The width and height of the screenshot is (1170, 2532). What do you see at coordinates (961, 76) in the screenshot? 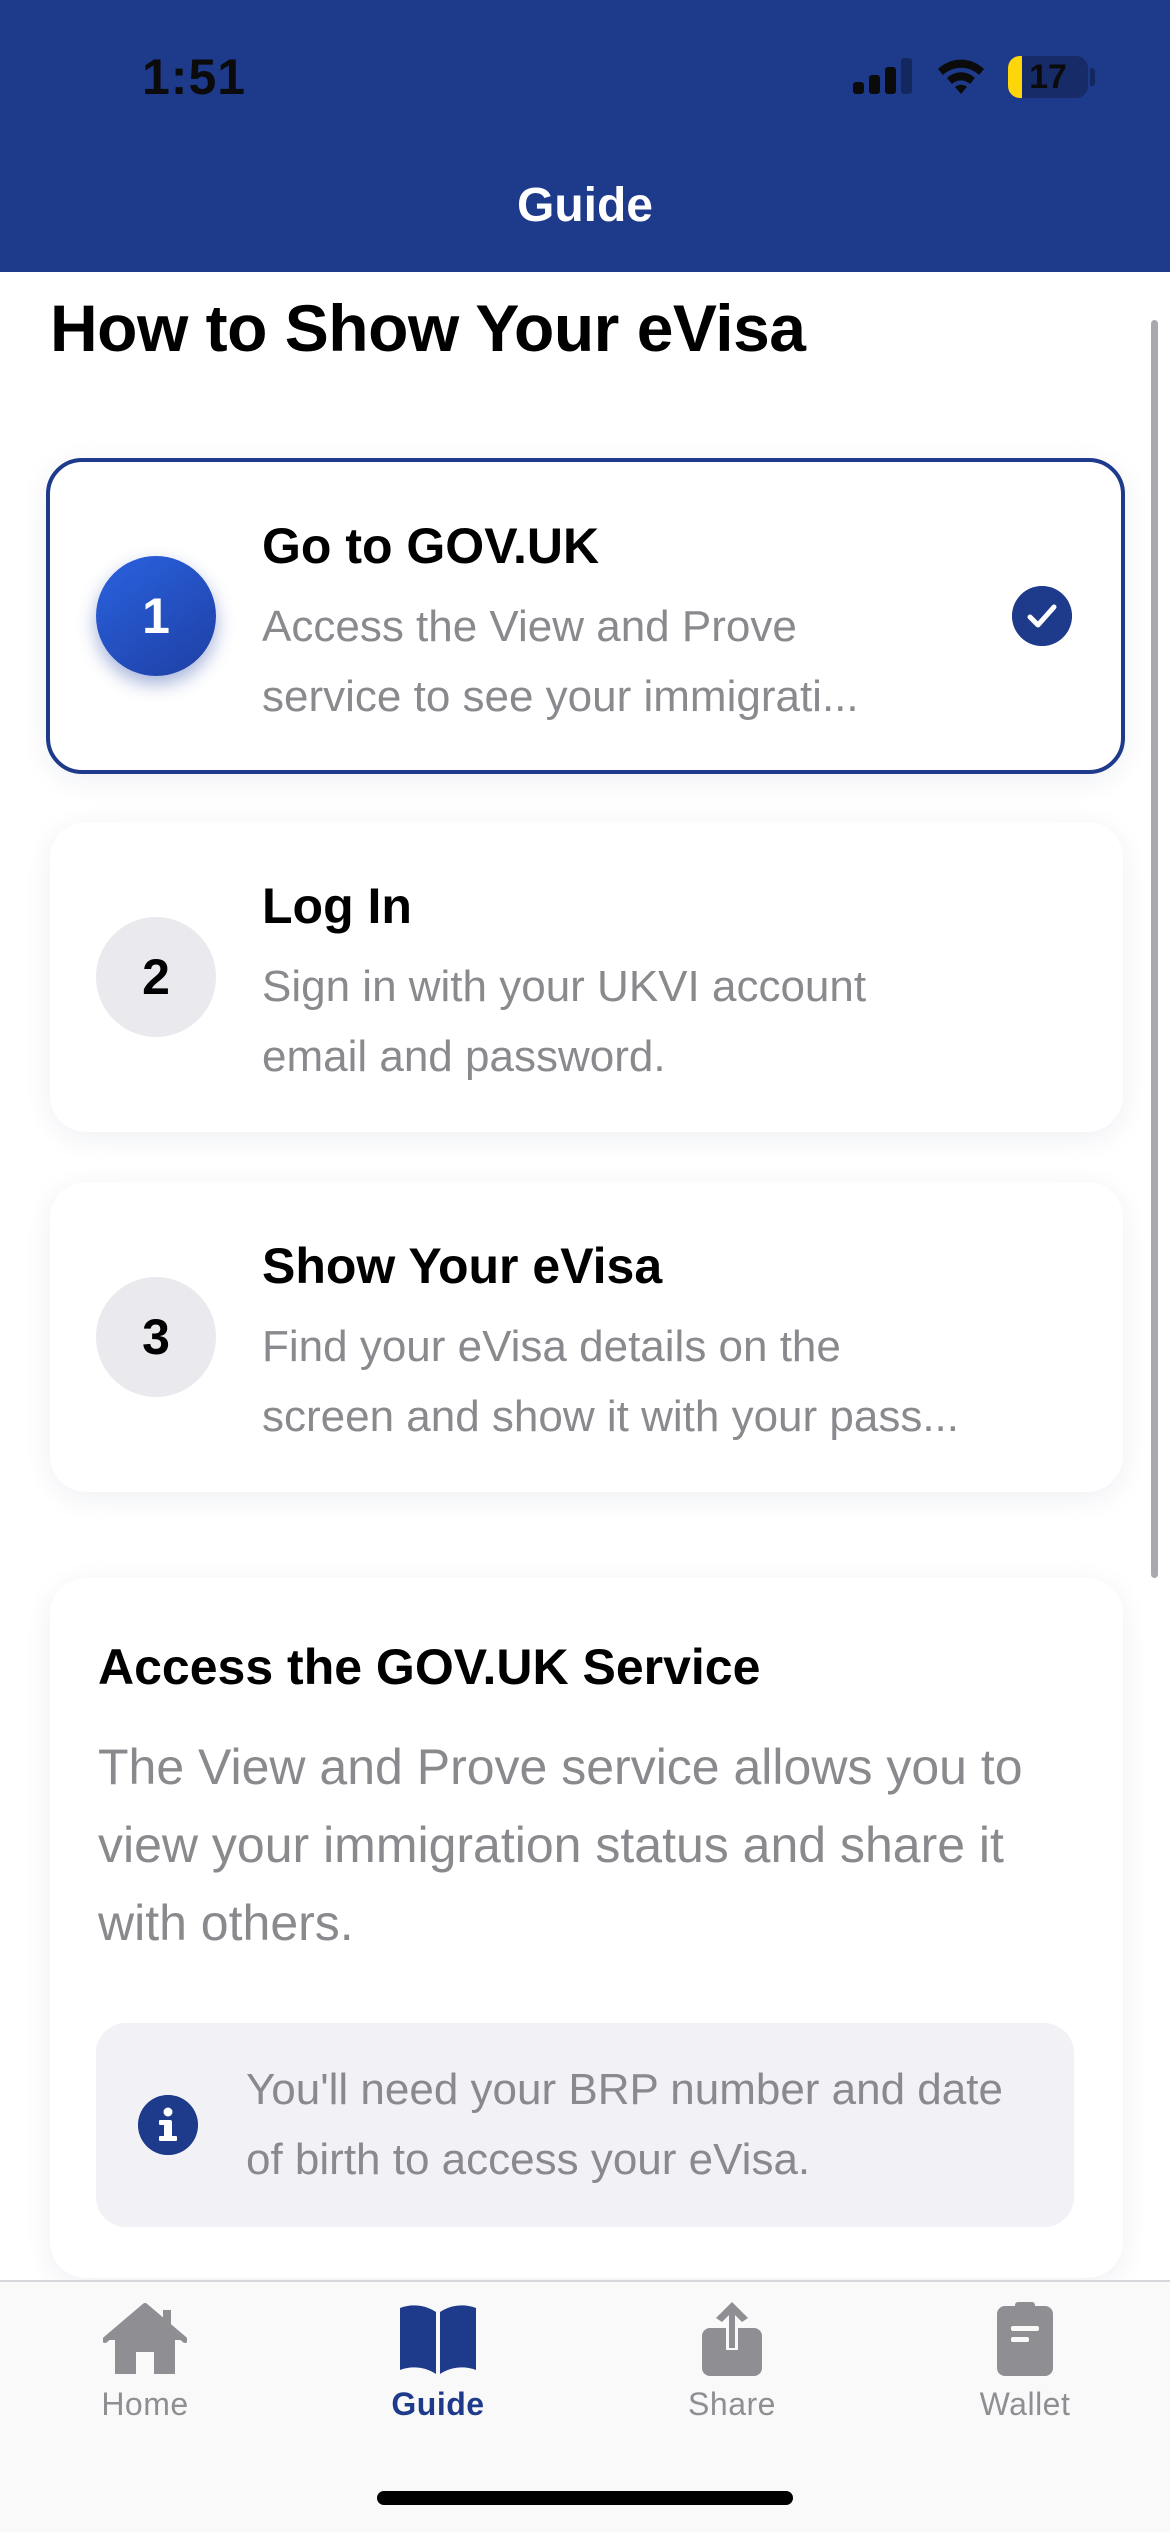
I see `wifi-icon` at bounding box center [961, 76].